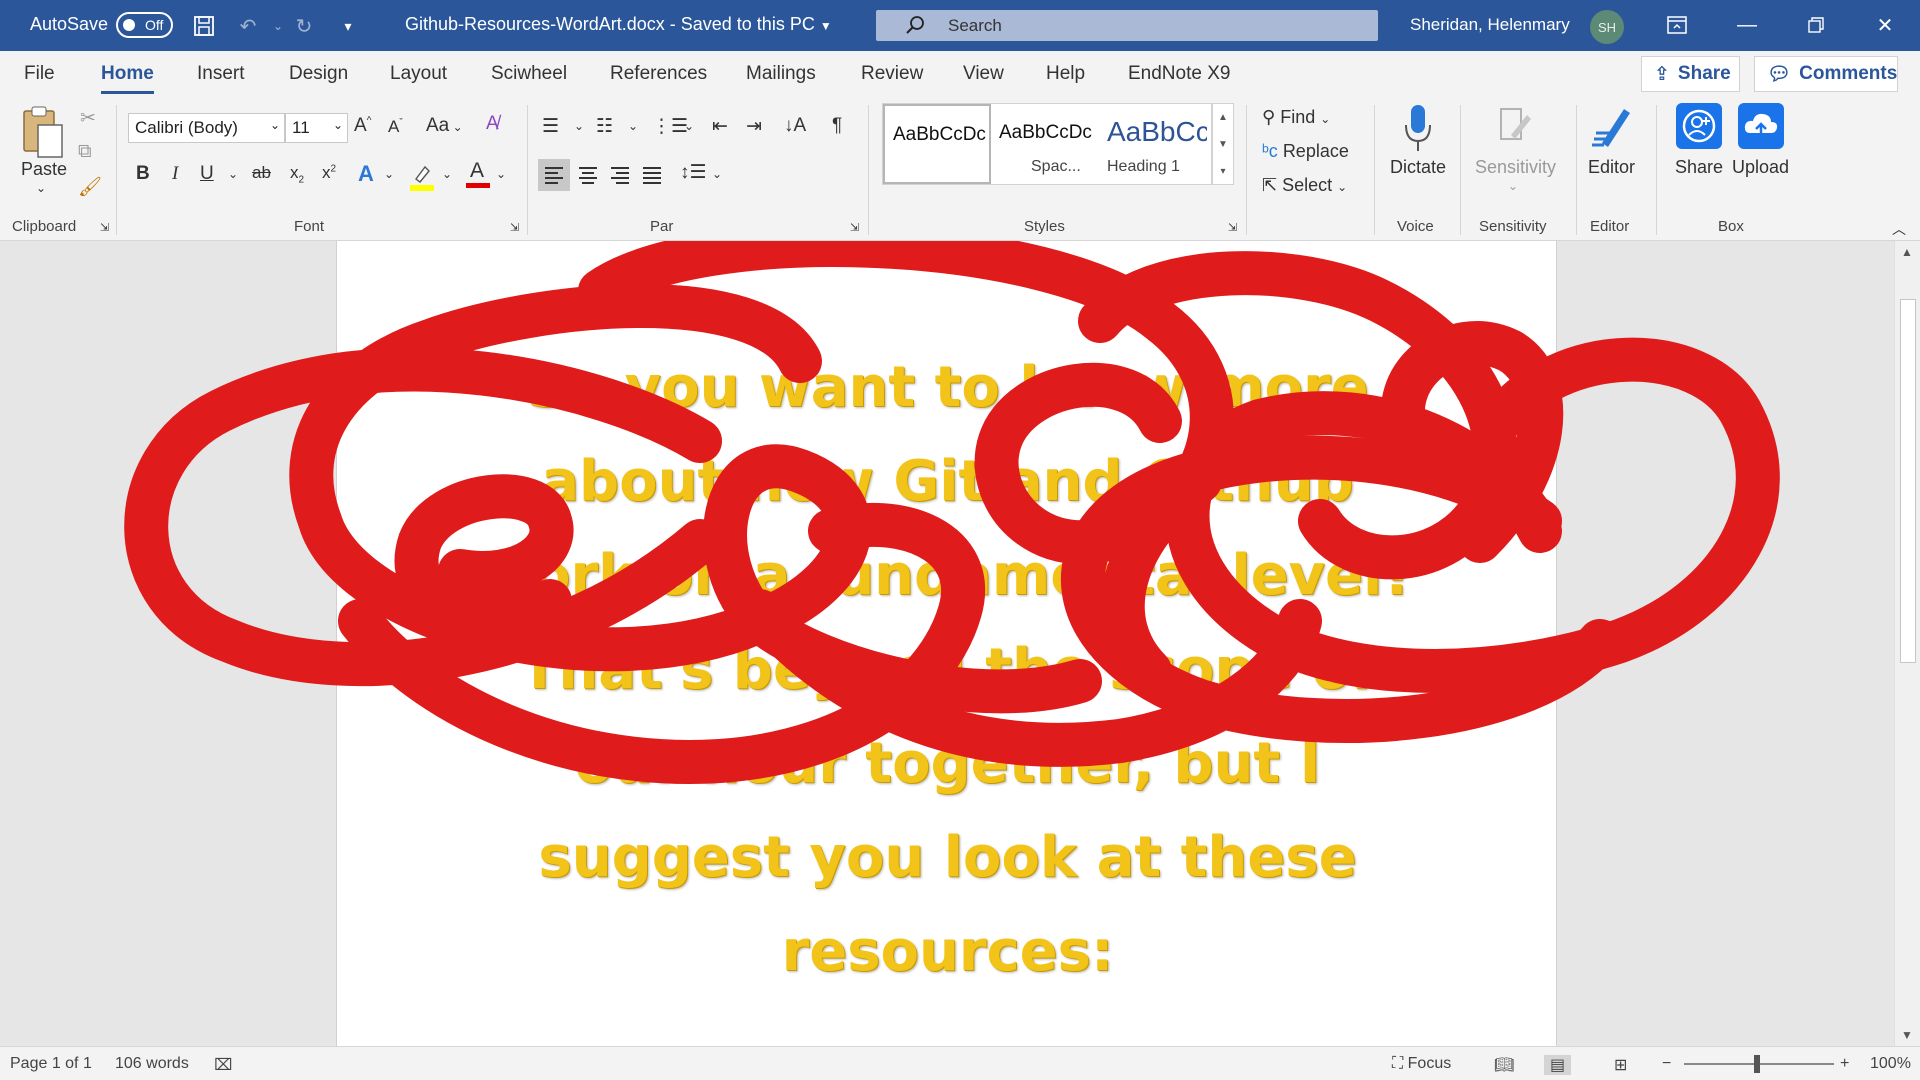 The width and height of the screenshot is (1920, 1080). Describe the element at coordinates (514, 227) in the screenshot. I see `font-launcher-icon: ⇲` at that location.